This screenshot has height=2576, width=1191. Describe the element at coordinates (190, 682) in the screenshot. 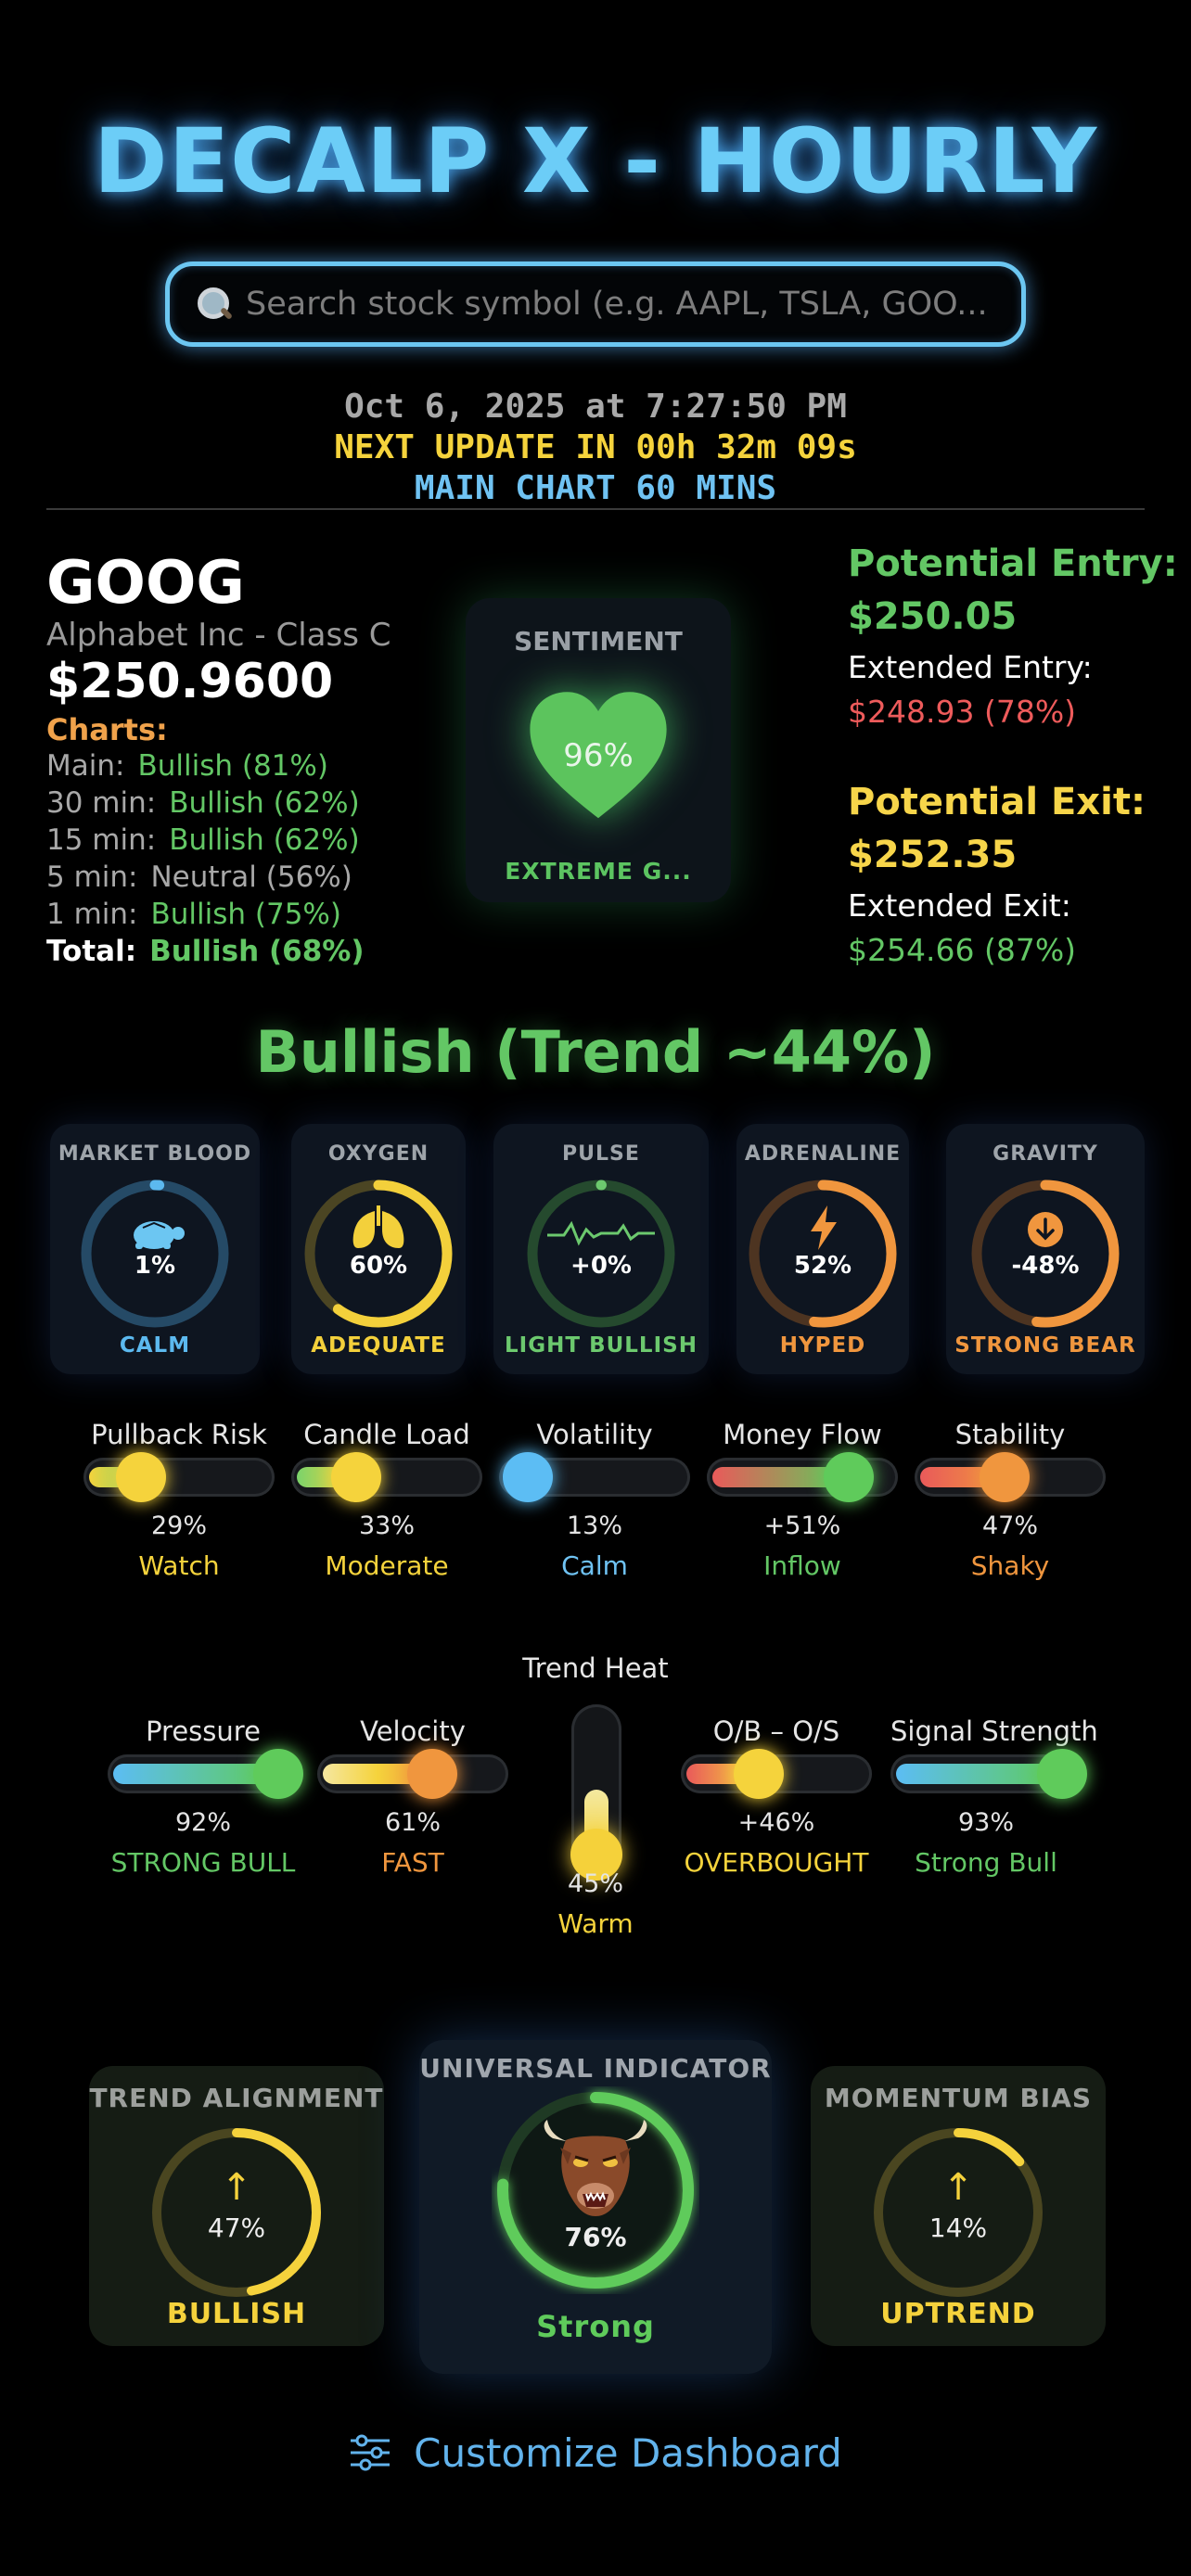

I see `stock-price: $250.9600` at that location.